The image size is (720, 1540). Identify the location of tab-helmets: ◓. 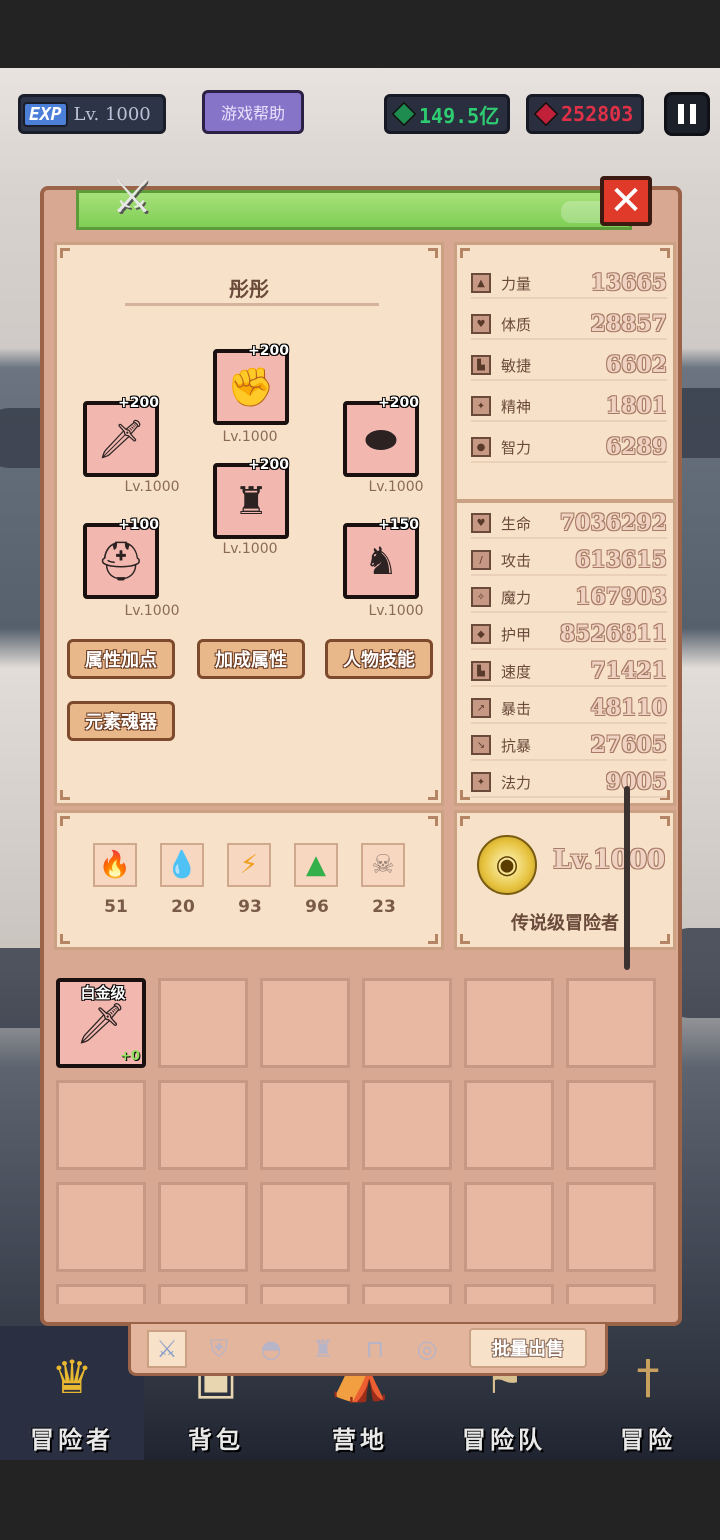
(271, 1349).